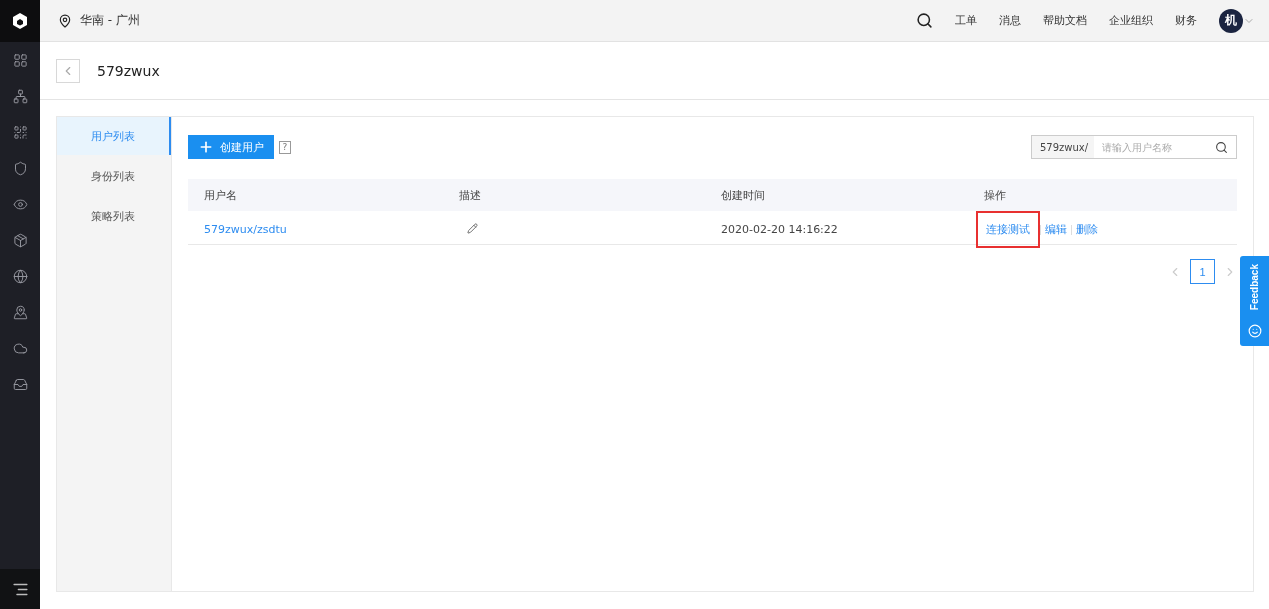 The height and width of the screenshot is (609, 1269). Describe the element at coordinates (20, 132) in the screenshot. I see `qr-code-icon` at that location.